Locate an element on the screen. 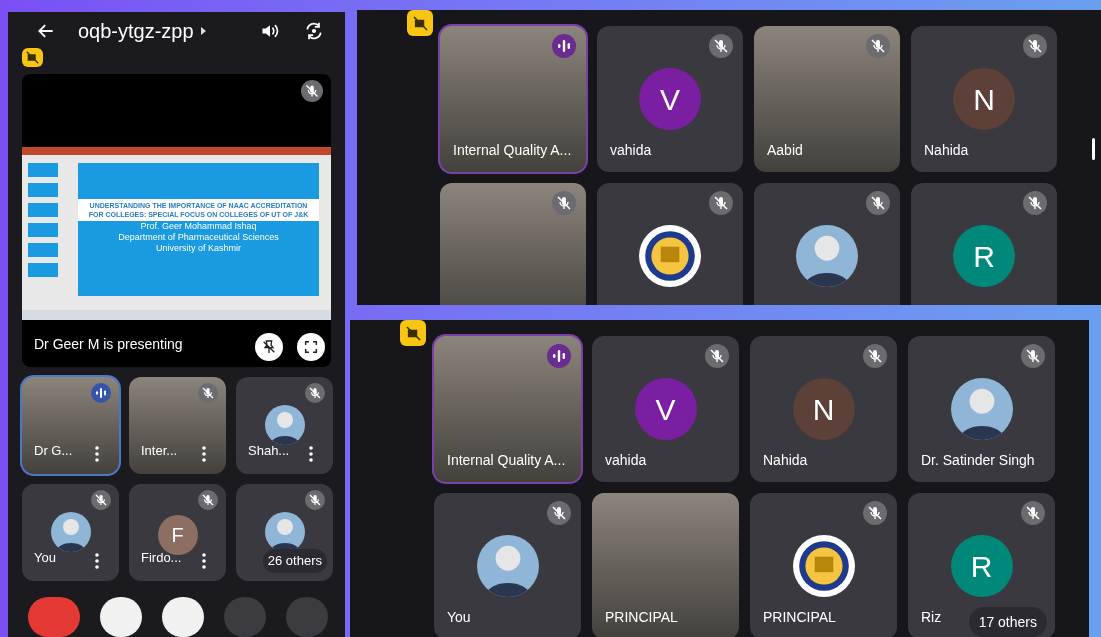  participant-tile: 26 others is located at coordinates (284, 532).